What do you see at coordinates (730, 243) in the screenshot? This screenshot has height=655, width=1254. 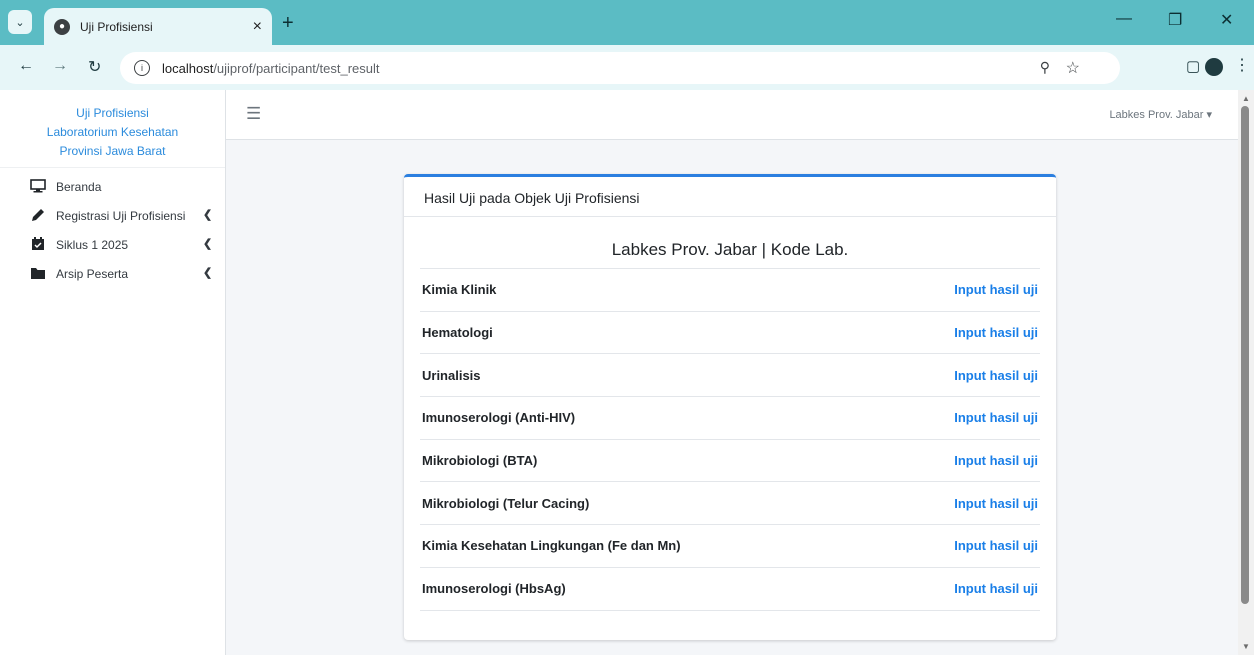 I see `lab-title: Labkes Prov. Jabar | Kode Lab.` at bounding box center [730, 243].